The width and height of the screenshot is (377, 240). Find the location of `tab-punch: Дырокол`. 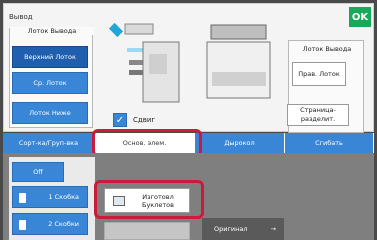

tab-punch: Дырокол is located at coordinates (240, 143).